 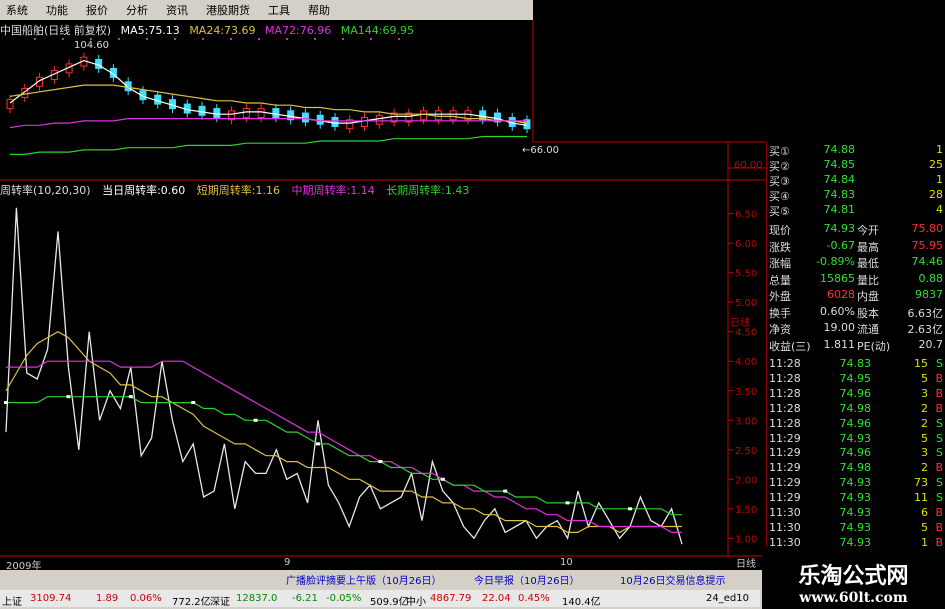 I want to click on news-link-3: 10月26日交易信息提示, so click(x=672, y=579).